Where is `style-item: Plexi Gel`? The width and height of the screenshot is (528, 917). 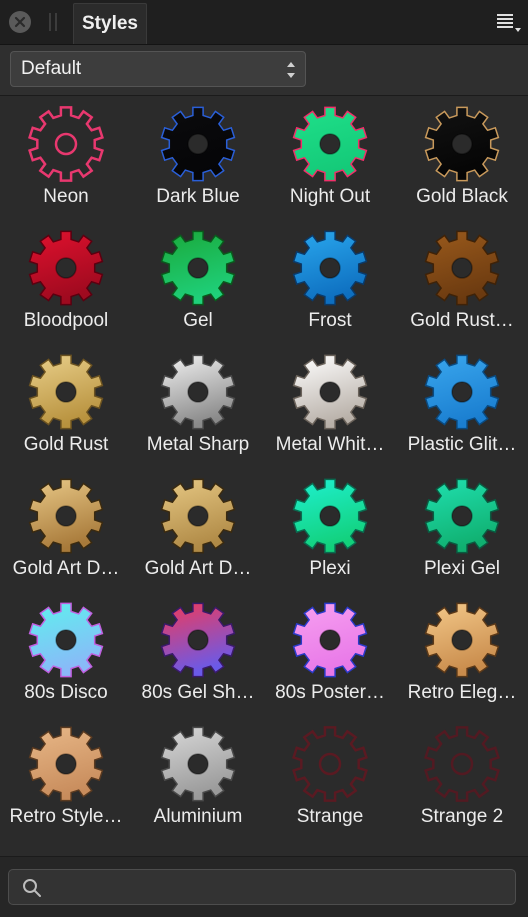
style-item: Plexi Gel is located at coordinates (462, 530).